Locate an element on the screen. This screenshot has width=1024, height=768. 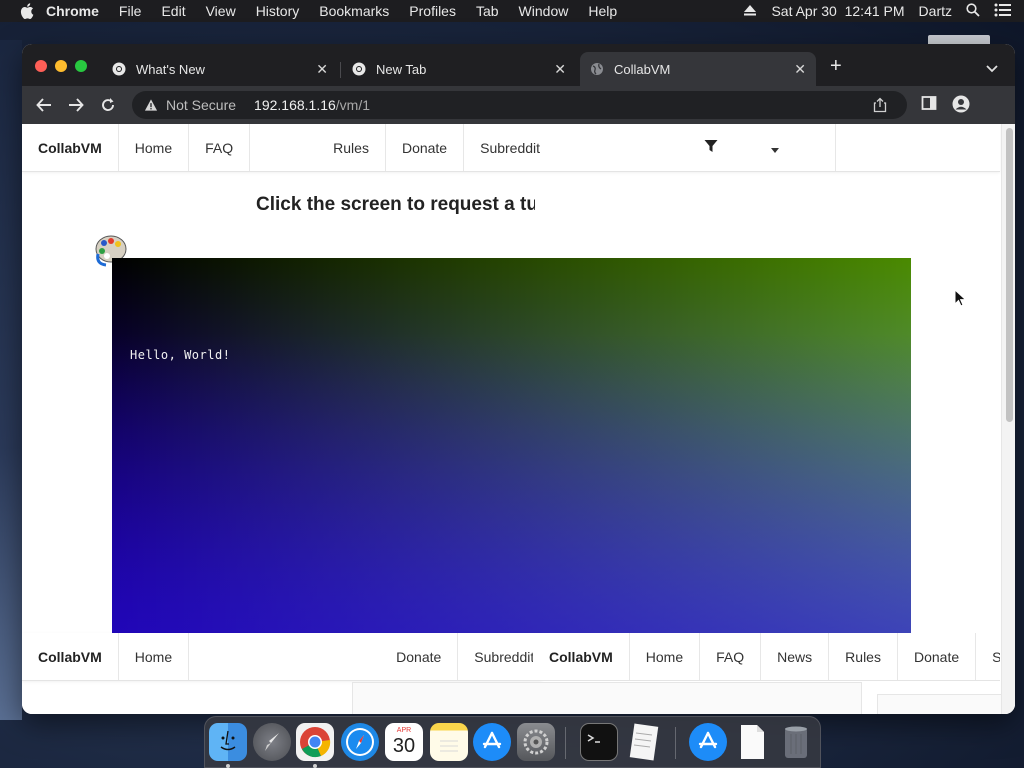
chrome-dock-icon is located at coordinates (315, 742).